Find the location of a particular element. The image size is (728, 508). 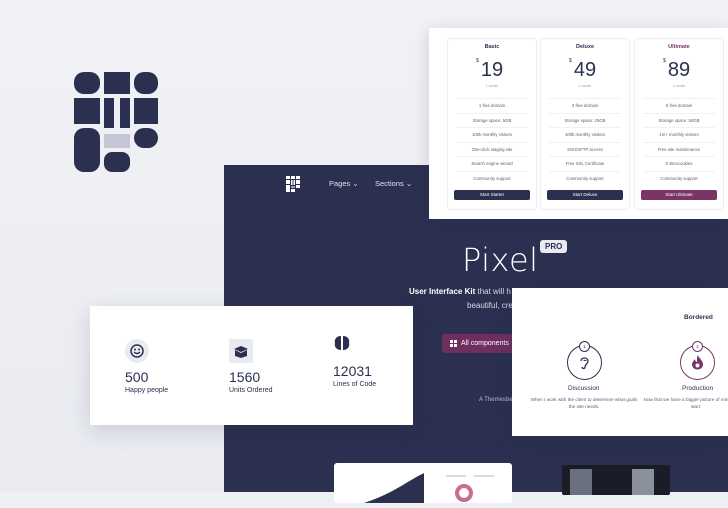

plan-feature: SSH/SFTP access is located at coordinates (585, 148).